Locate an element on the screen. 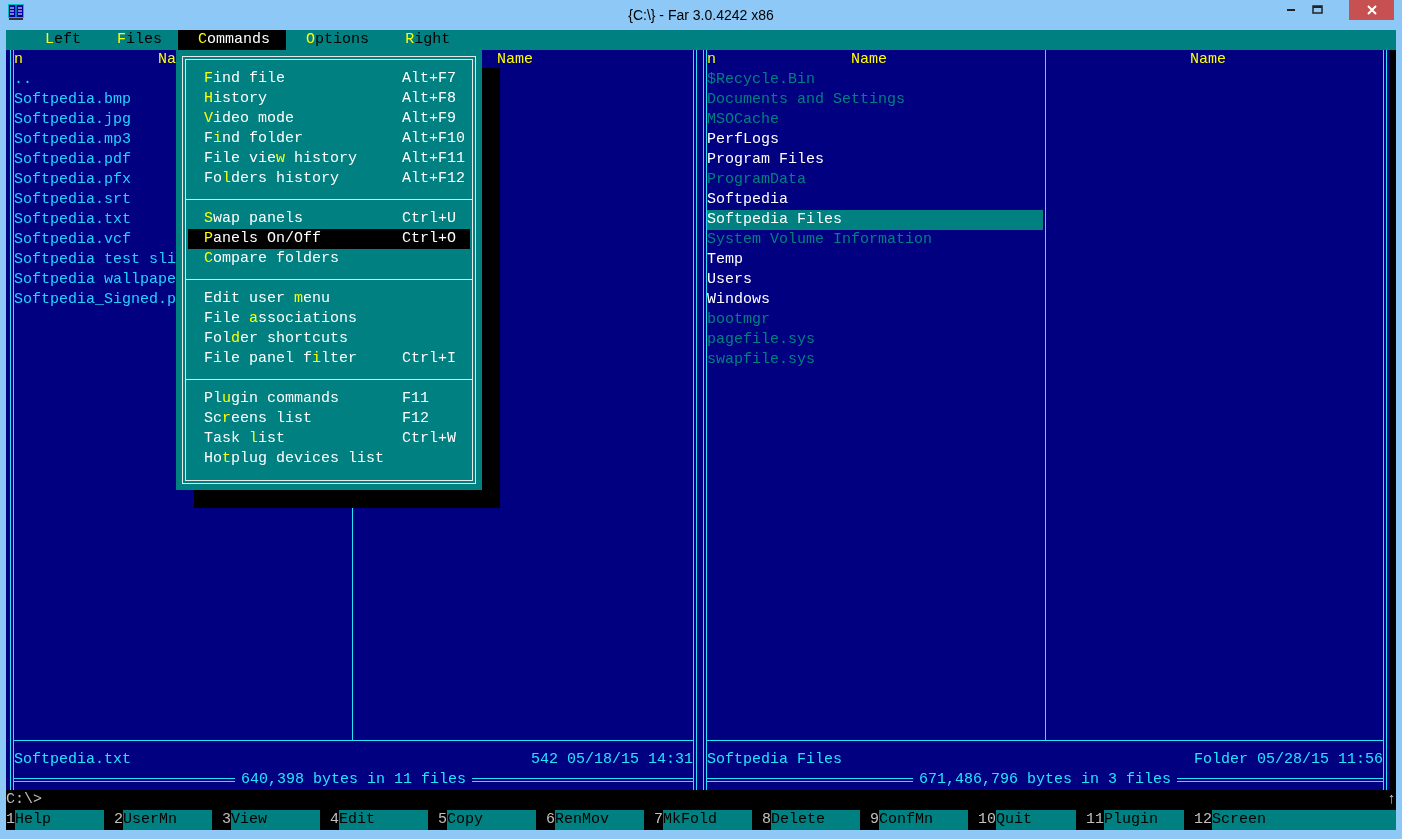 The image size is (1402, 839). menu-entry: Screens list F12 is located at coordinates (329, 419).